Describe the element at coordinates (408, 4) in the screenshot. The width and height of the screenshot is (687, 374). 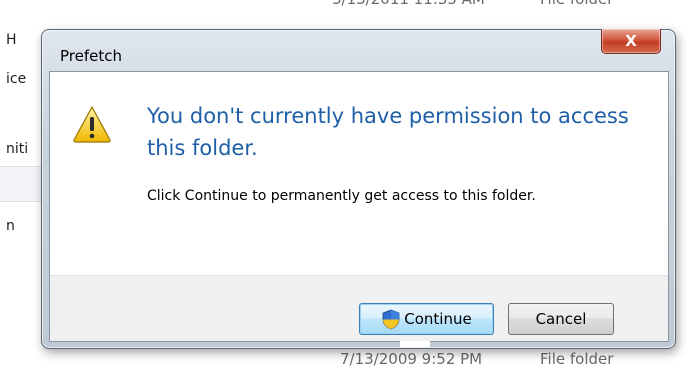
I see `background-date: 3/13/2011 11:35 AM` at that location.